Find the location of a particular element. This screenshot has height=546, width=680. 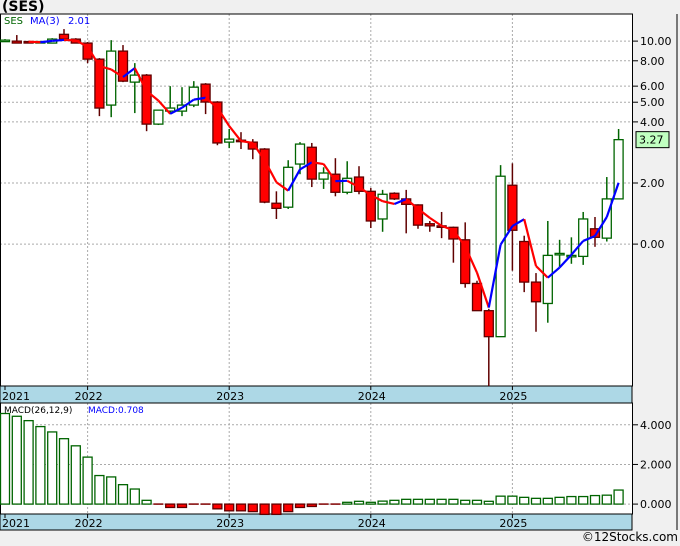

price-tick-label: 4.00 is located at coordinates (652, 122).